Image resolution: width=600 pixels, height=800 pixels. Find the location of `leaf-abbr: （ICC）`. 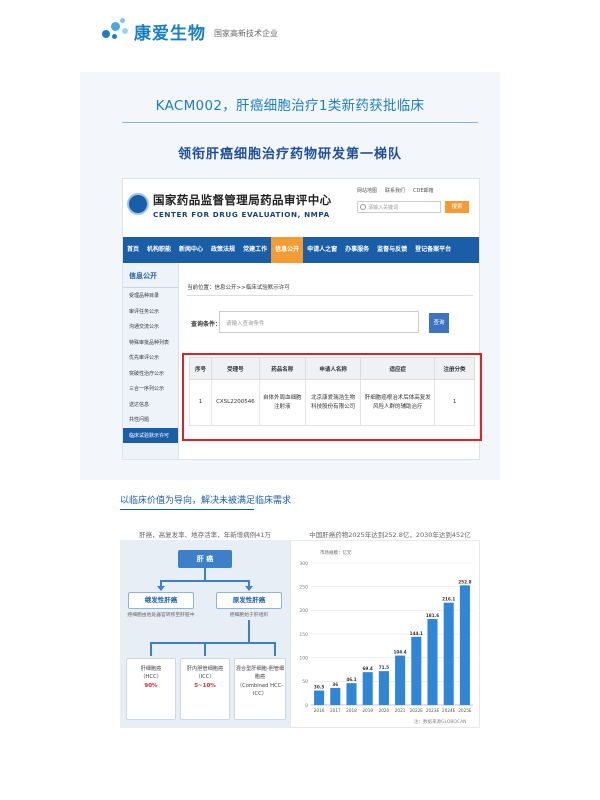

leaf-abbr: （ICC） is located at coordinates (205, 677).